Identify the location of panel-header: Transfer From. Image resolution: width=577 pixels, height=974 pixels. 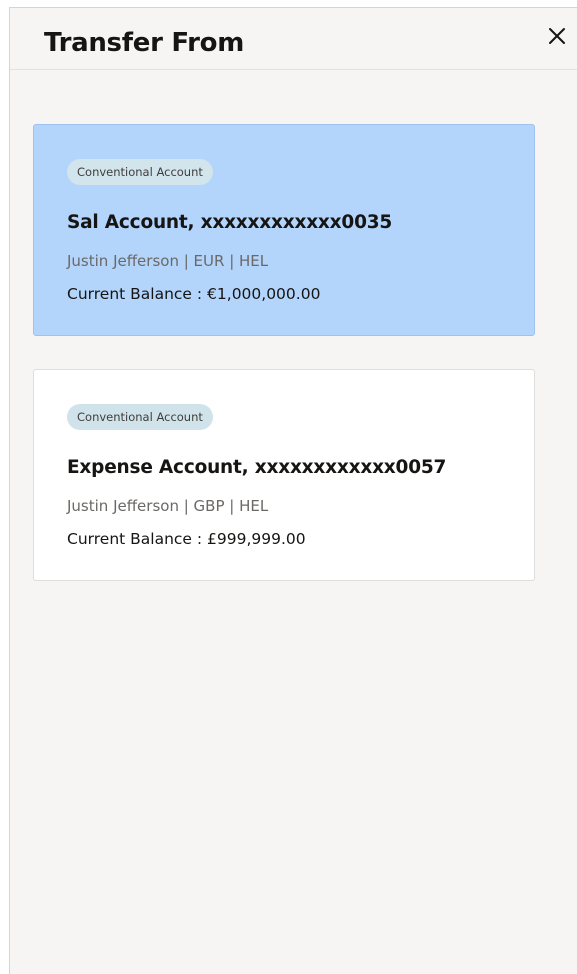
(293, 39).